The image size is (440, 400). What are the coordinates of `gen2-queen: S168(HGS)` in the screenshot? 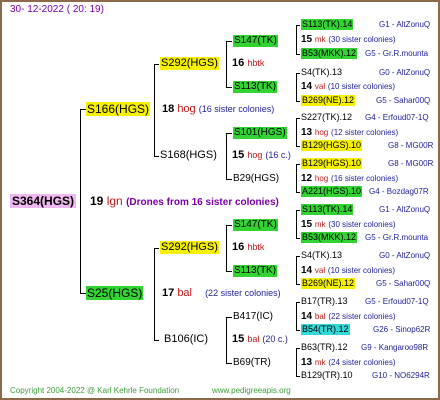 It's located at (188, 155).